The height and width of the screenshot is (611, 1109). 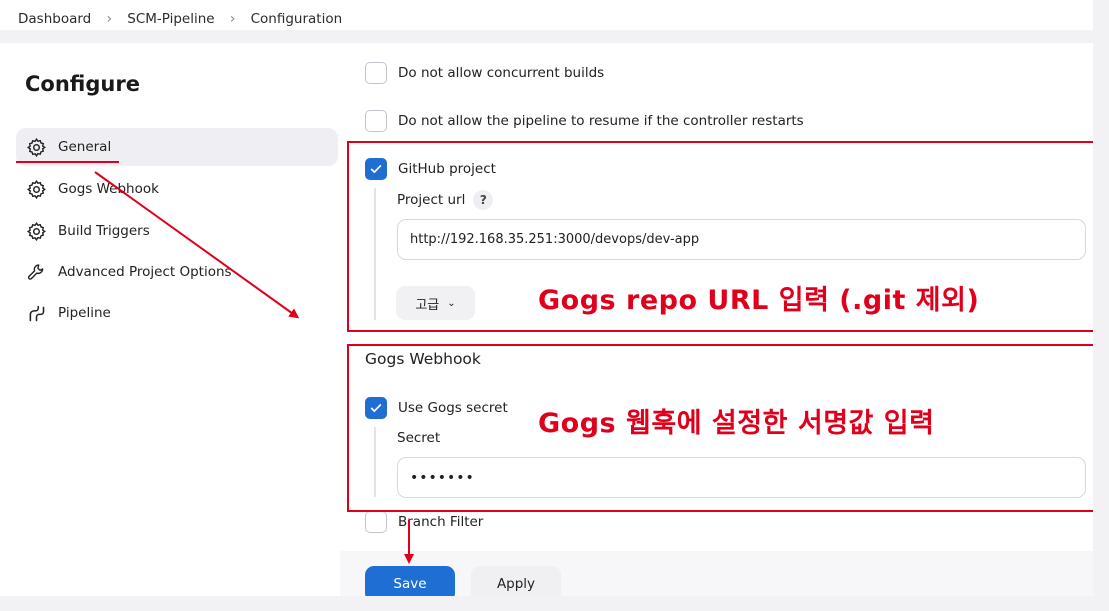 What do you see at coordinates (736, 423) in the screenshot?
I see `annotation-secret-note: Gogs 웹훅에 설정한 서명값 입력` at bounding box center [736, 423].